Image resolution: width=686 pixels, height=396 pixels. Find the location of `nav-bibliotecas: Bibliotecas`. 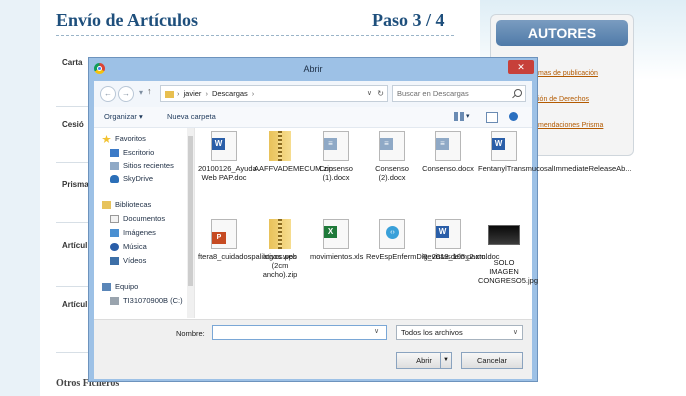

nav-bibliotecas: Bibliotecas is located at coordinates (126, 204).